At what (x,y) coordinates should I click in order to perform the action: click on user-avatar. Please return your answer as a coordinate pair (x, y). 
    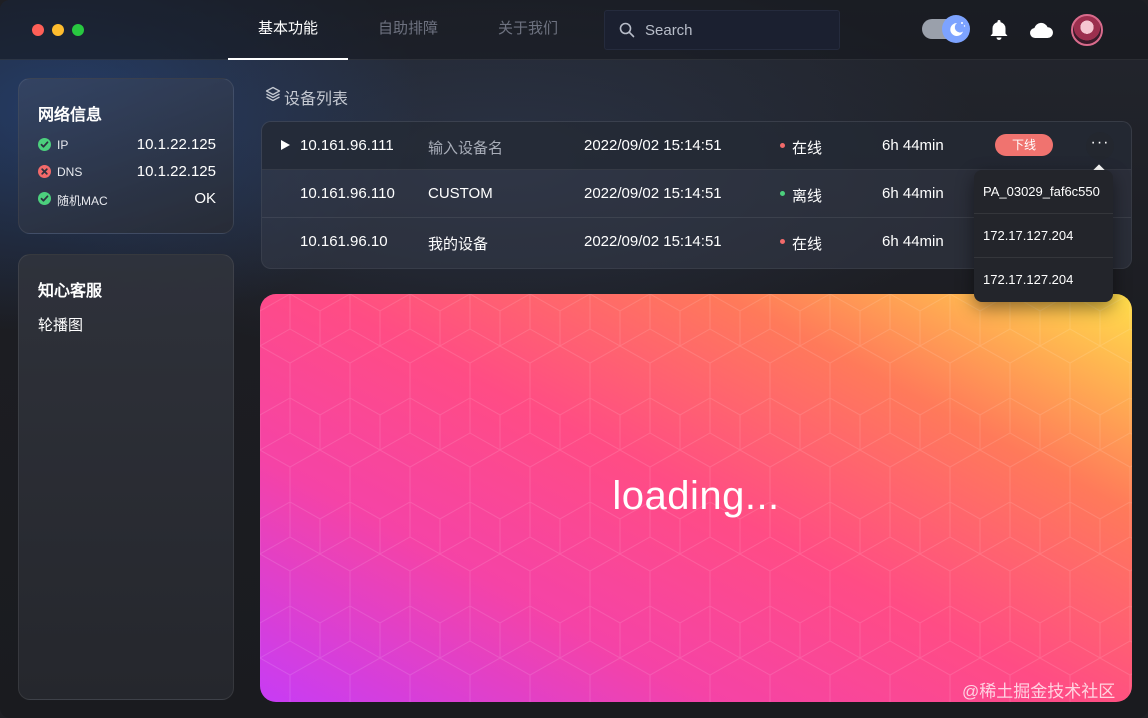
    Looking at the image, I should click on (1087, 30).